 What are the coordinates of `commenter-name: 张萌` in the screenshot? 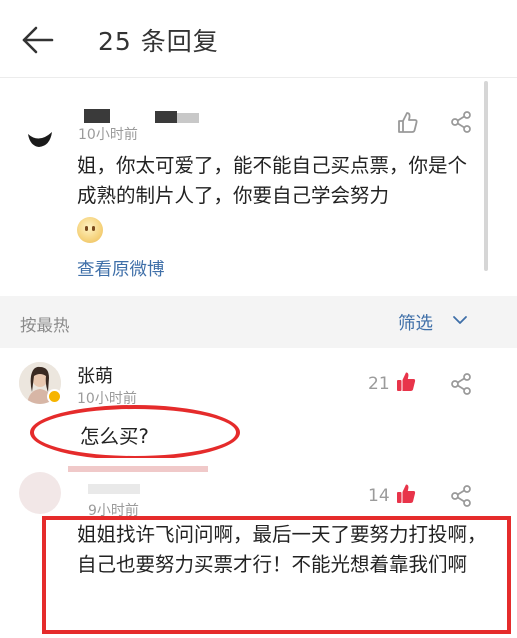 It's located at (95, 375).